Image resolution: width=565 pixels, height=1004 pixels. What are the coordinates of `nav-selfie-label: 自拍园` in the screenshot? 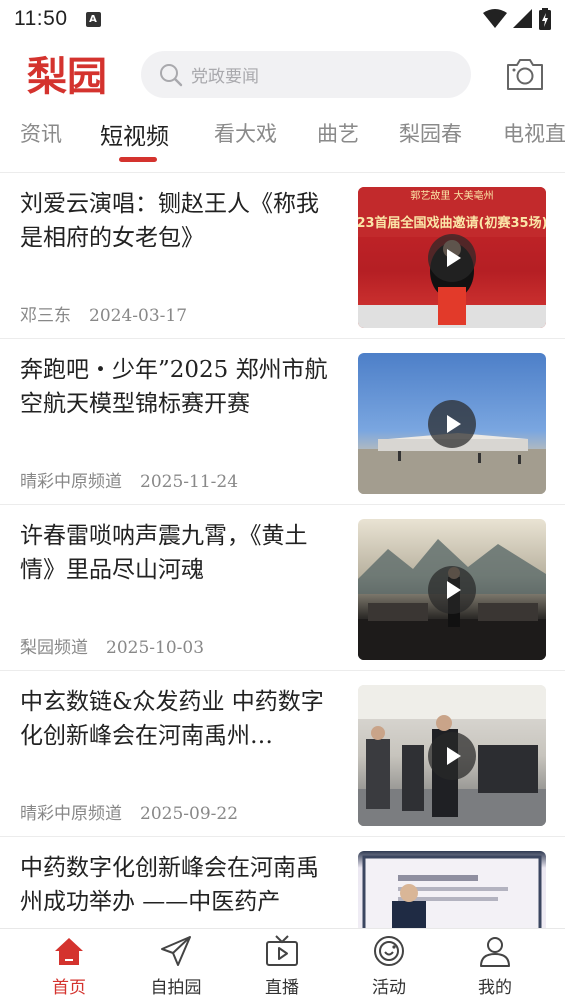 It's located at (176, 988).